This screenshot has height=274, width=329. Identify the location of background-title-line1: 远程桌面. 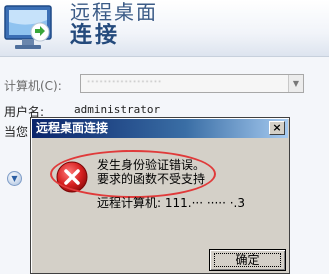
(114, 12).